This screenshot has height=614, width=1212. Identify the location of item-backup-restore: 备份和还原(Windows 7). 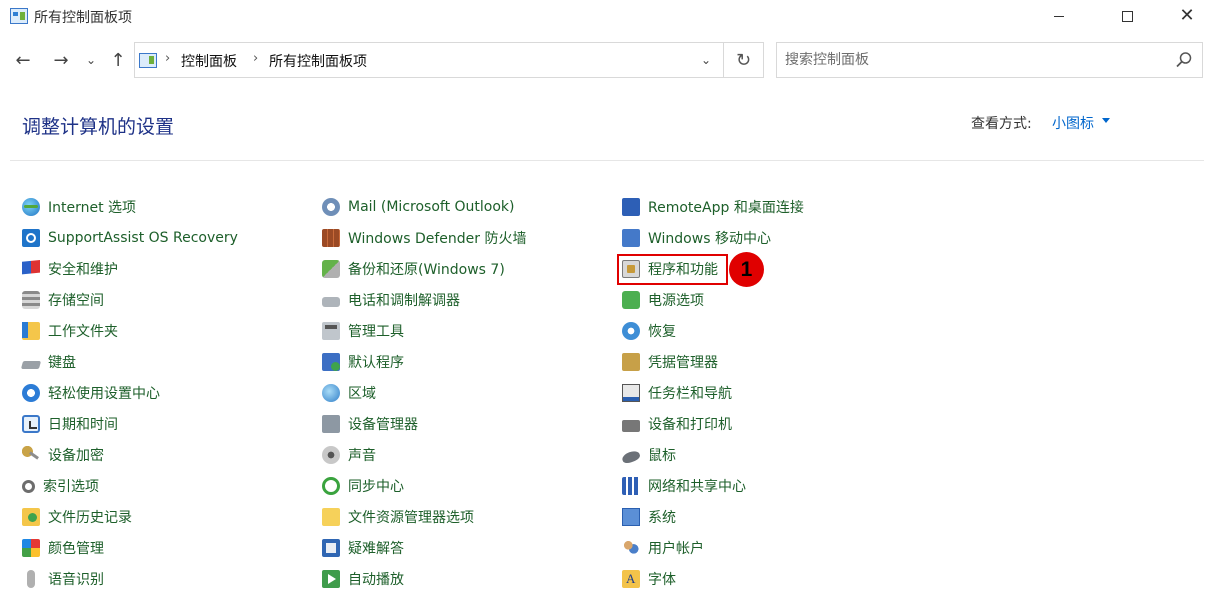
(413, 269).